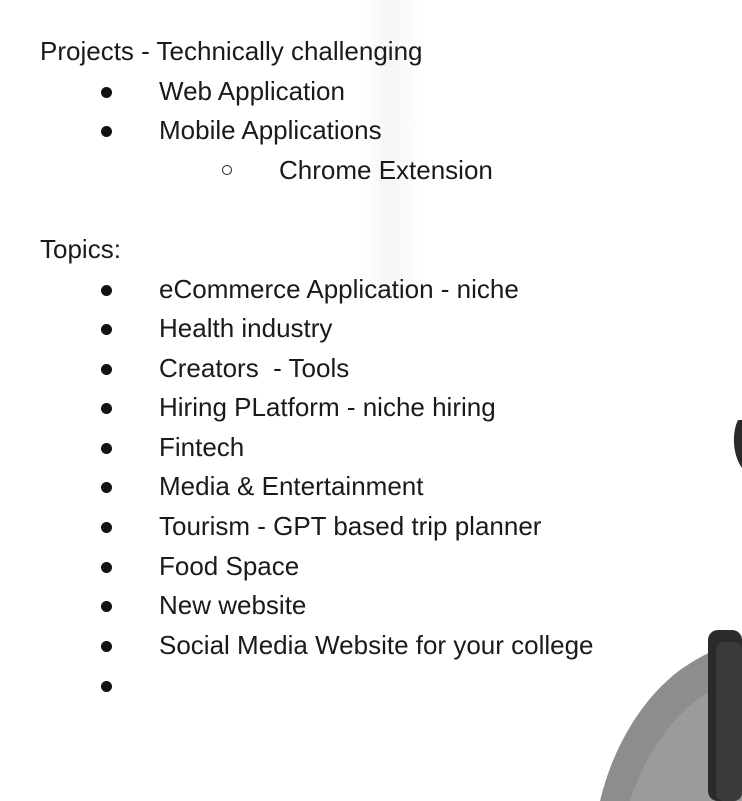 The height and width of the screenshot is (801, 742). I want to click on sublist-item-label: Chrome Extension, so click(386, 170).